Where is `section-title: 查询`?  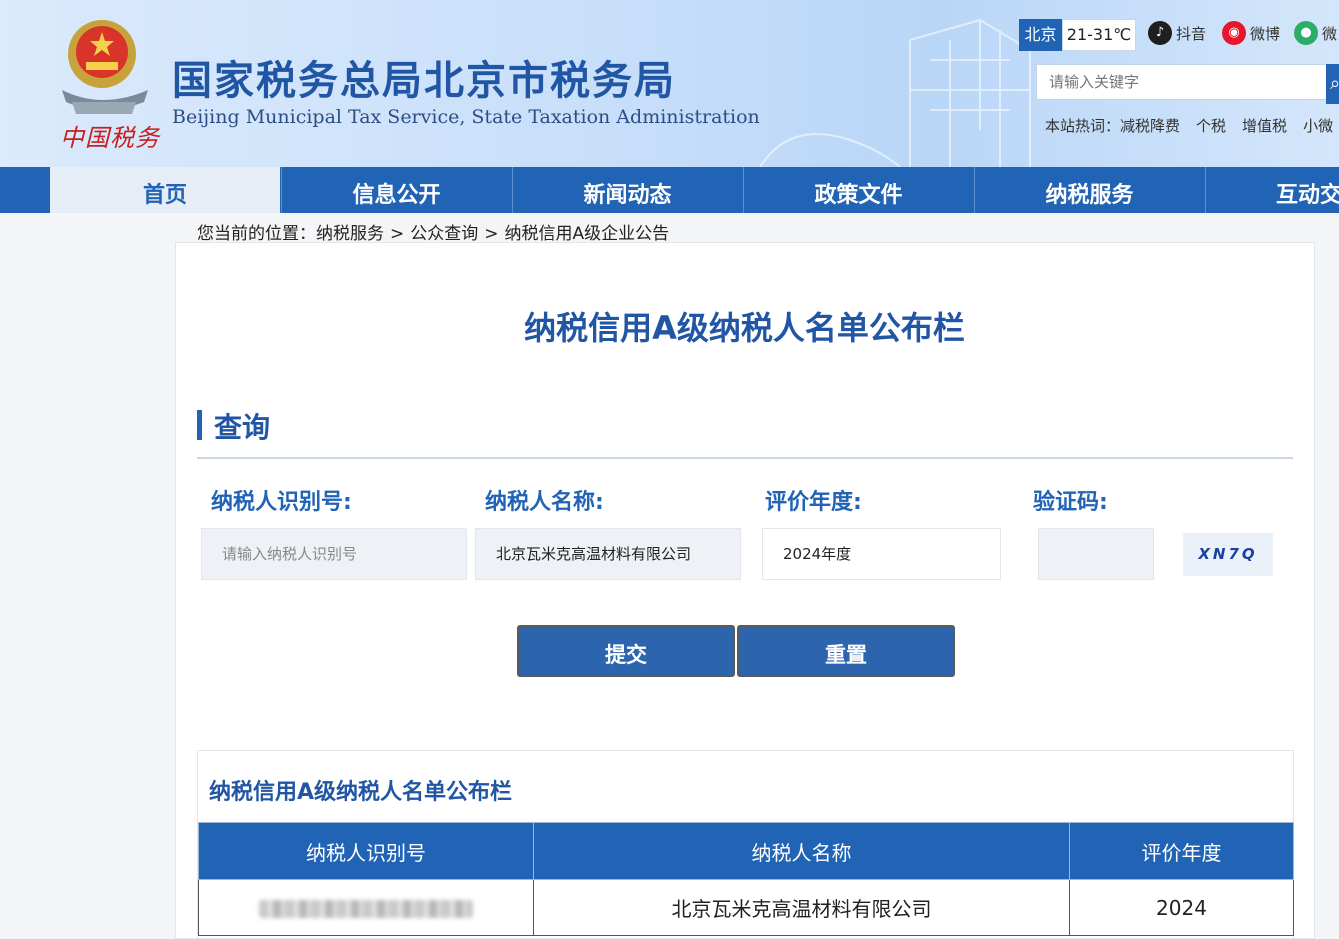
section-title: 查询 is located at coordinates (242, 427).